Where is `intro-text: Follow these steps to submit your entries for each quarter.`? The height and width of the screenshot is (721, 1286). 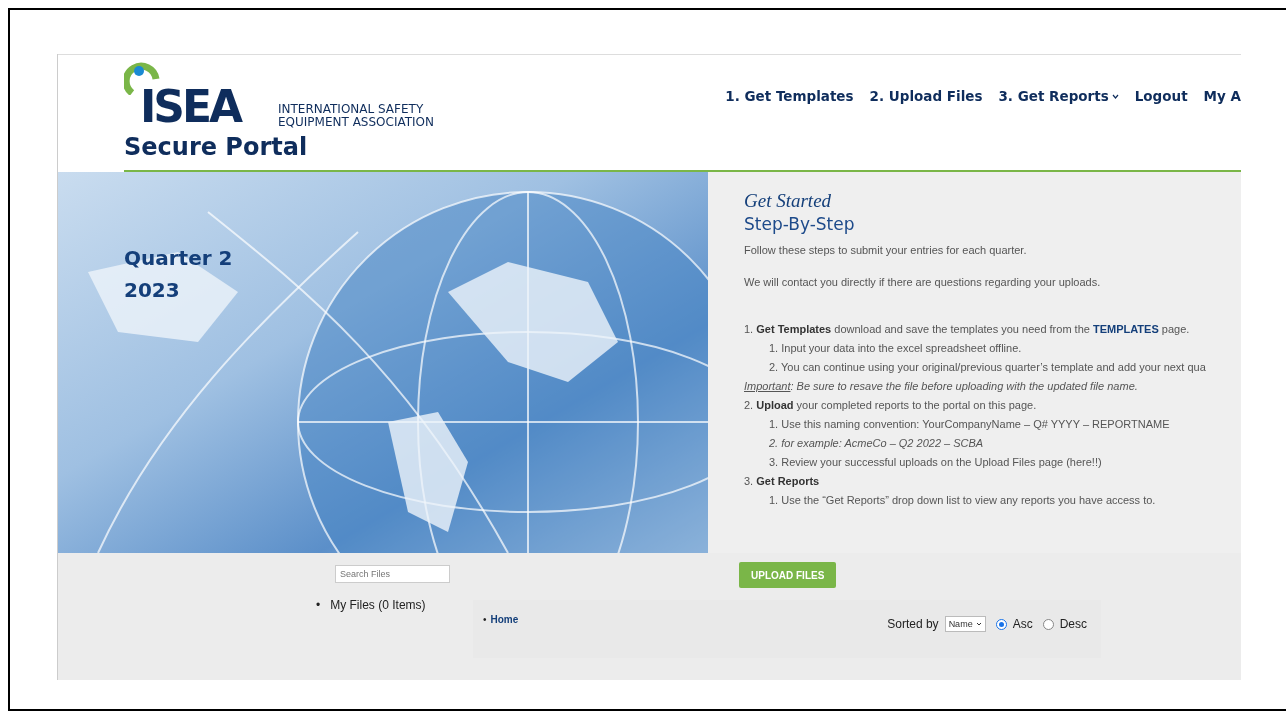 intro-text: Follow these steps to submit your entries for each quarter. is located at coordinates (885, 250).